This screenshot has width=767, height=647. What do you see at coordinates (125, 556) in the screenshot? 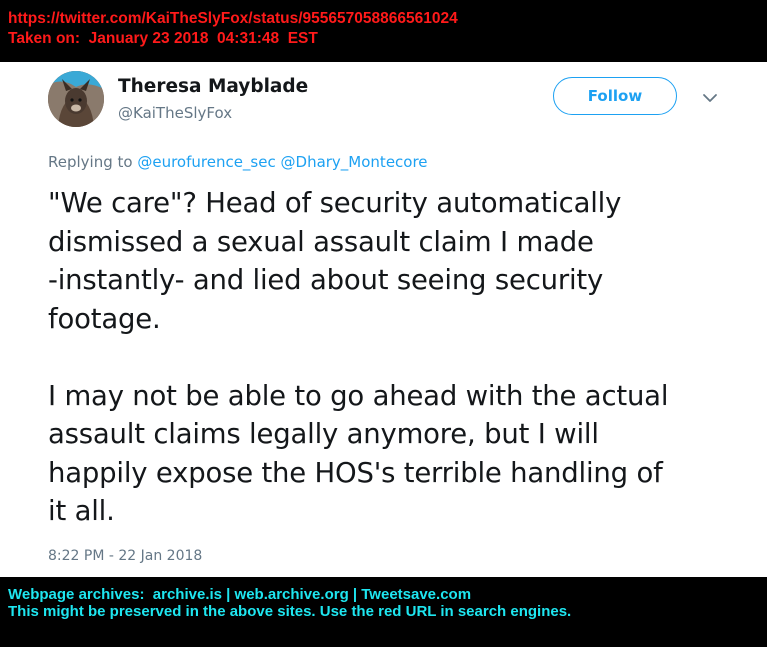
I see `tweet-timestamp: 8:22 PM - 22 Jan 2018` at bounding box center [125, 556].